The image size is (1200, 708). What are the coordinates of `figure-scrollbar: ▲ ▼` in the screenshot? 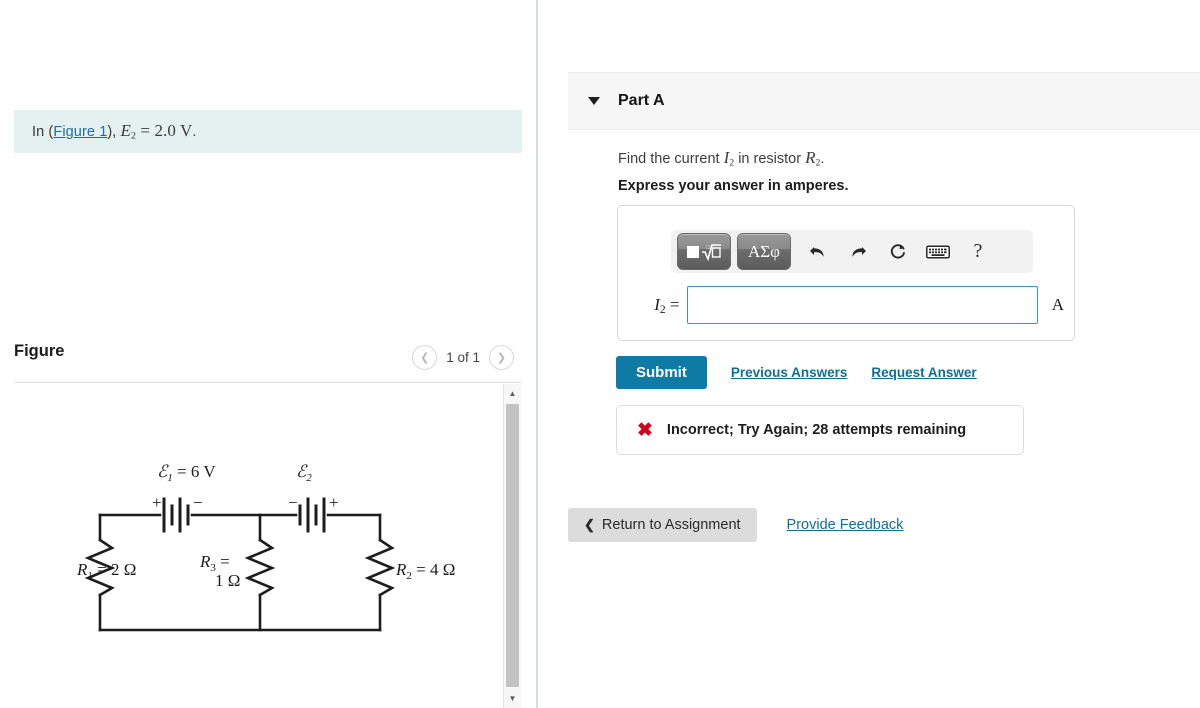 It's located at (512, 546).